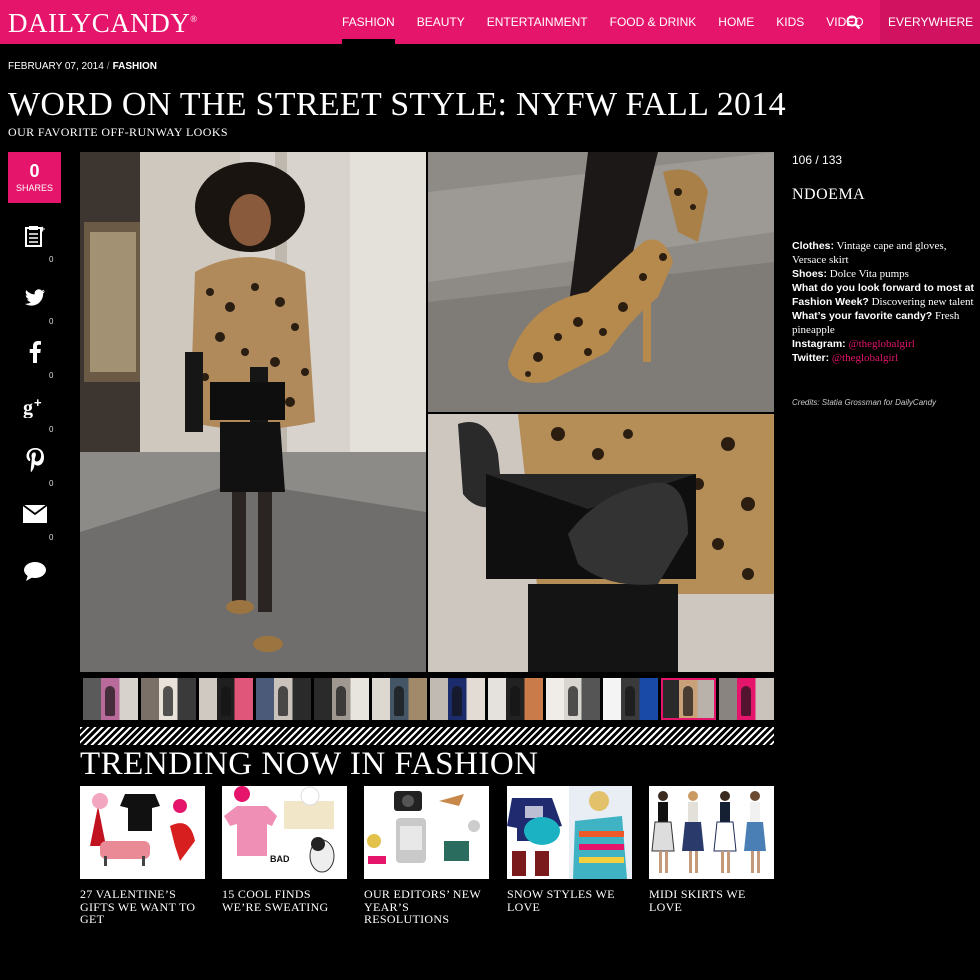  Describe the element at coordinates (601, 282) in the screenshot. I see `detail-photo-shoes` at that location.